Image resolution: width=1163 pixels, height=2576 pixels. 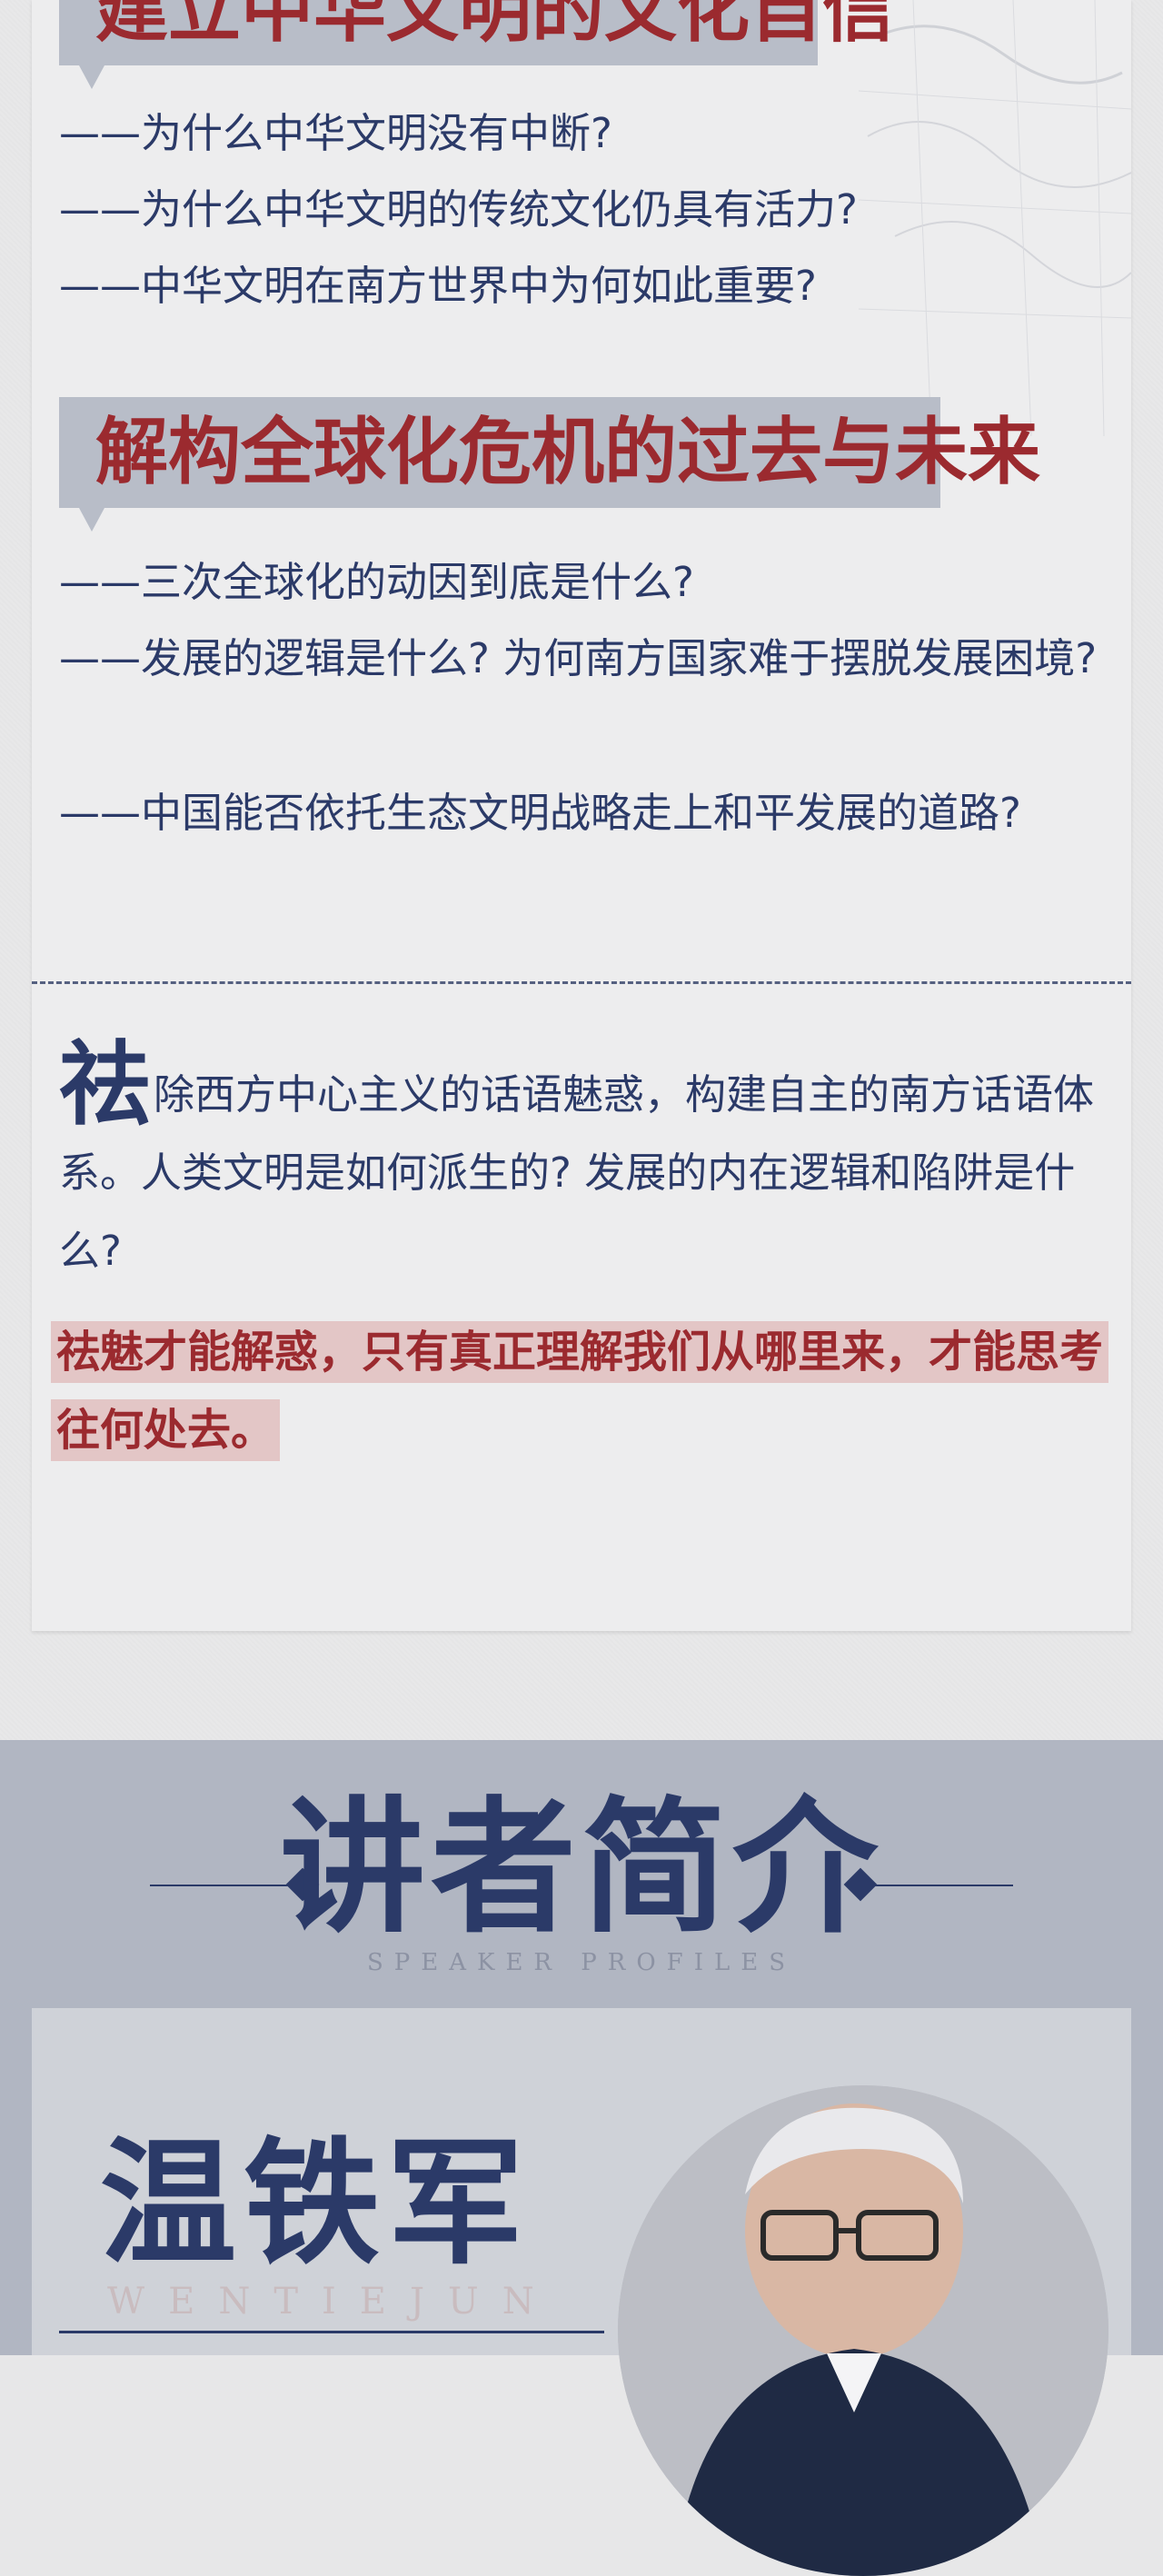 I want to click on drop-cap: 祛, so click(x=104, y=1084).